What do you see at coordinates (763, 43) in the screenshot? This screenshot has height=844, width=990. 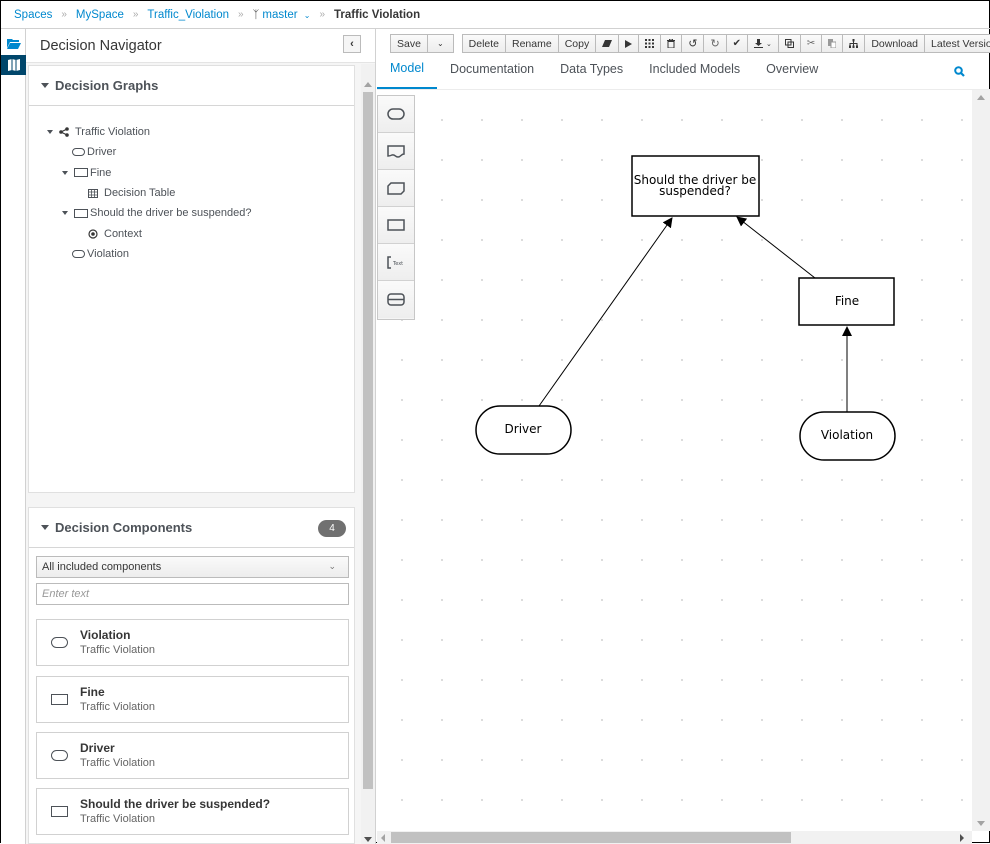 I see `export-button: ⌄` at bounding box center [763, 43].